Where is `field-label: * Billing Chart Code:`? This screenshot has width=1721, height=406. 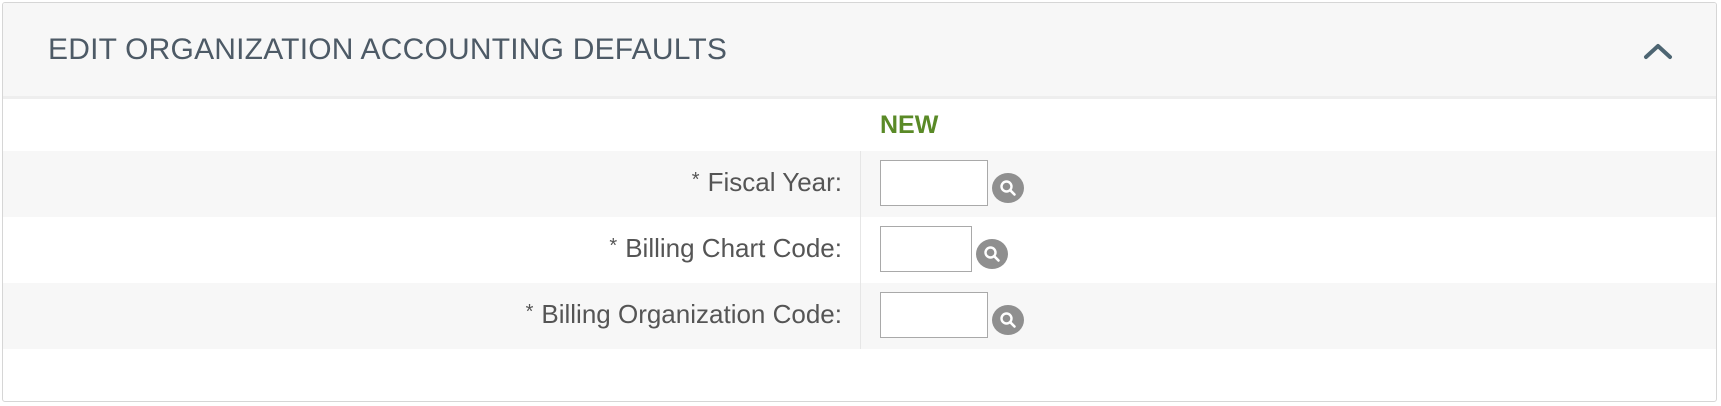 field-label: * Billing Chart Code: is located at coordinates (725, 248).